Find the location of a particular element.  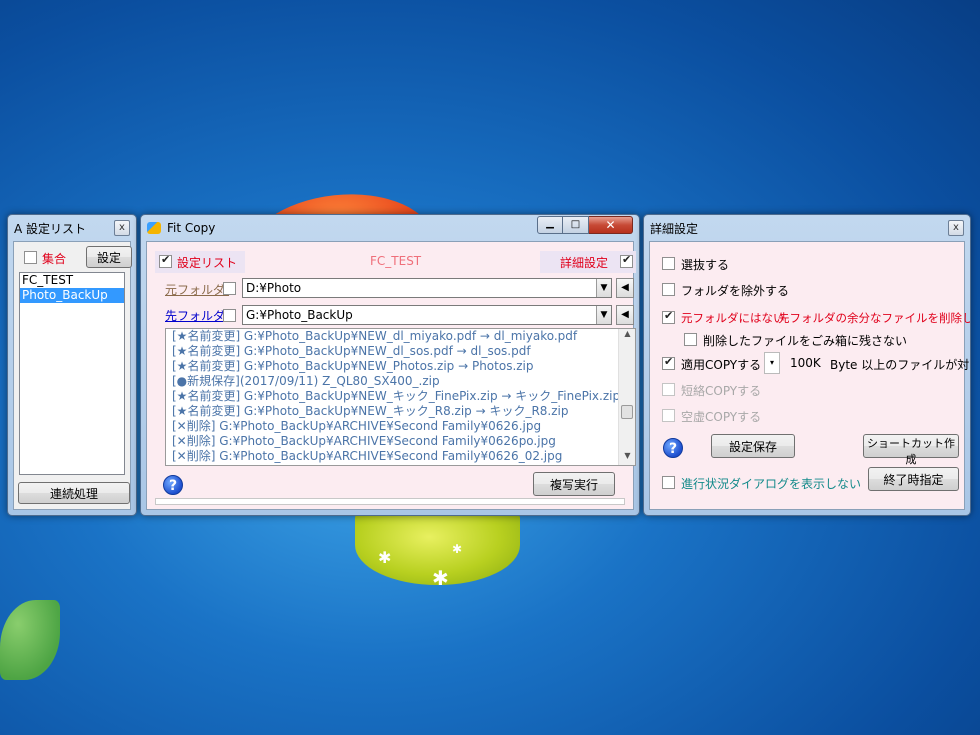

size-suffix-label: Byte 以上のファイルが対象 is located at coordinates (900, 365).